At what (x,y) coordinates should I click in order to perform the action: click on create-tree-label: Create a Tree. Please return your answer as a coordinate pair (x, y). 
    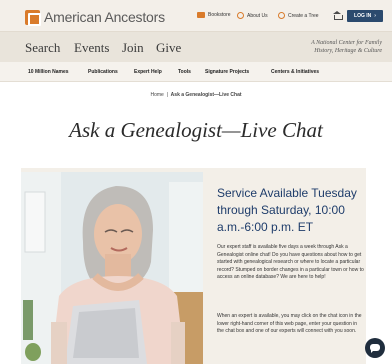
    Looking at the image, I should click on (303, 15).